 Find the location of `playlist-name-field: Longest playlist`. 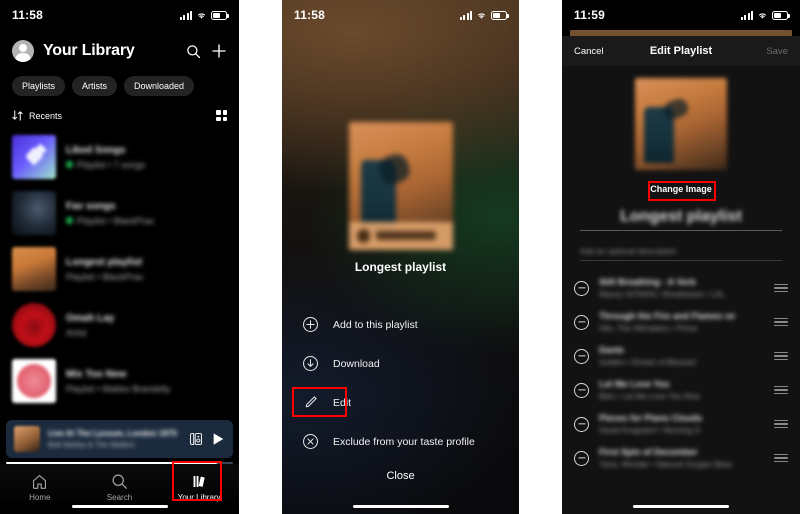

playlist-name-field: Longest playlist is located at coordinates (681, 219).